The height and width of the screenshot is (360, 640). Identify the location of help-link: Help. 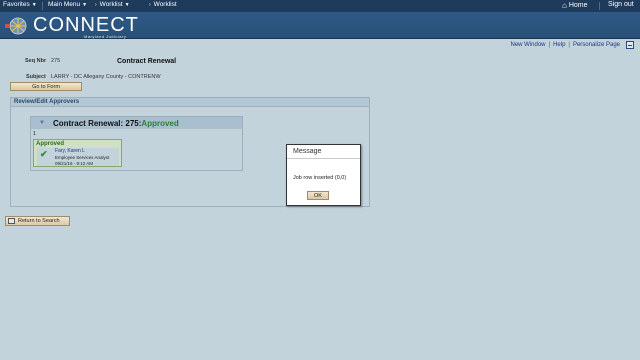
(559, 45).